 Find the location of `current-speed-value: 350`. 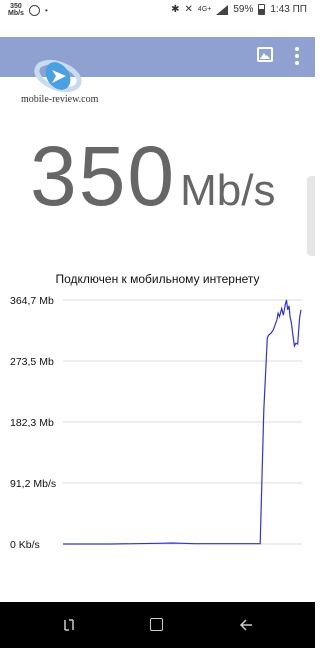

current-speed-value: 350 is located at coordinates (103, 176).